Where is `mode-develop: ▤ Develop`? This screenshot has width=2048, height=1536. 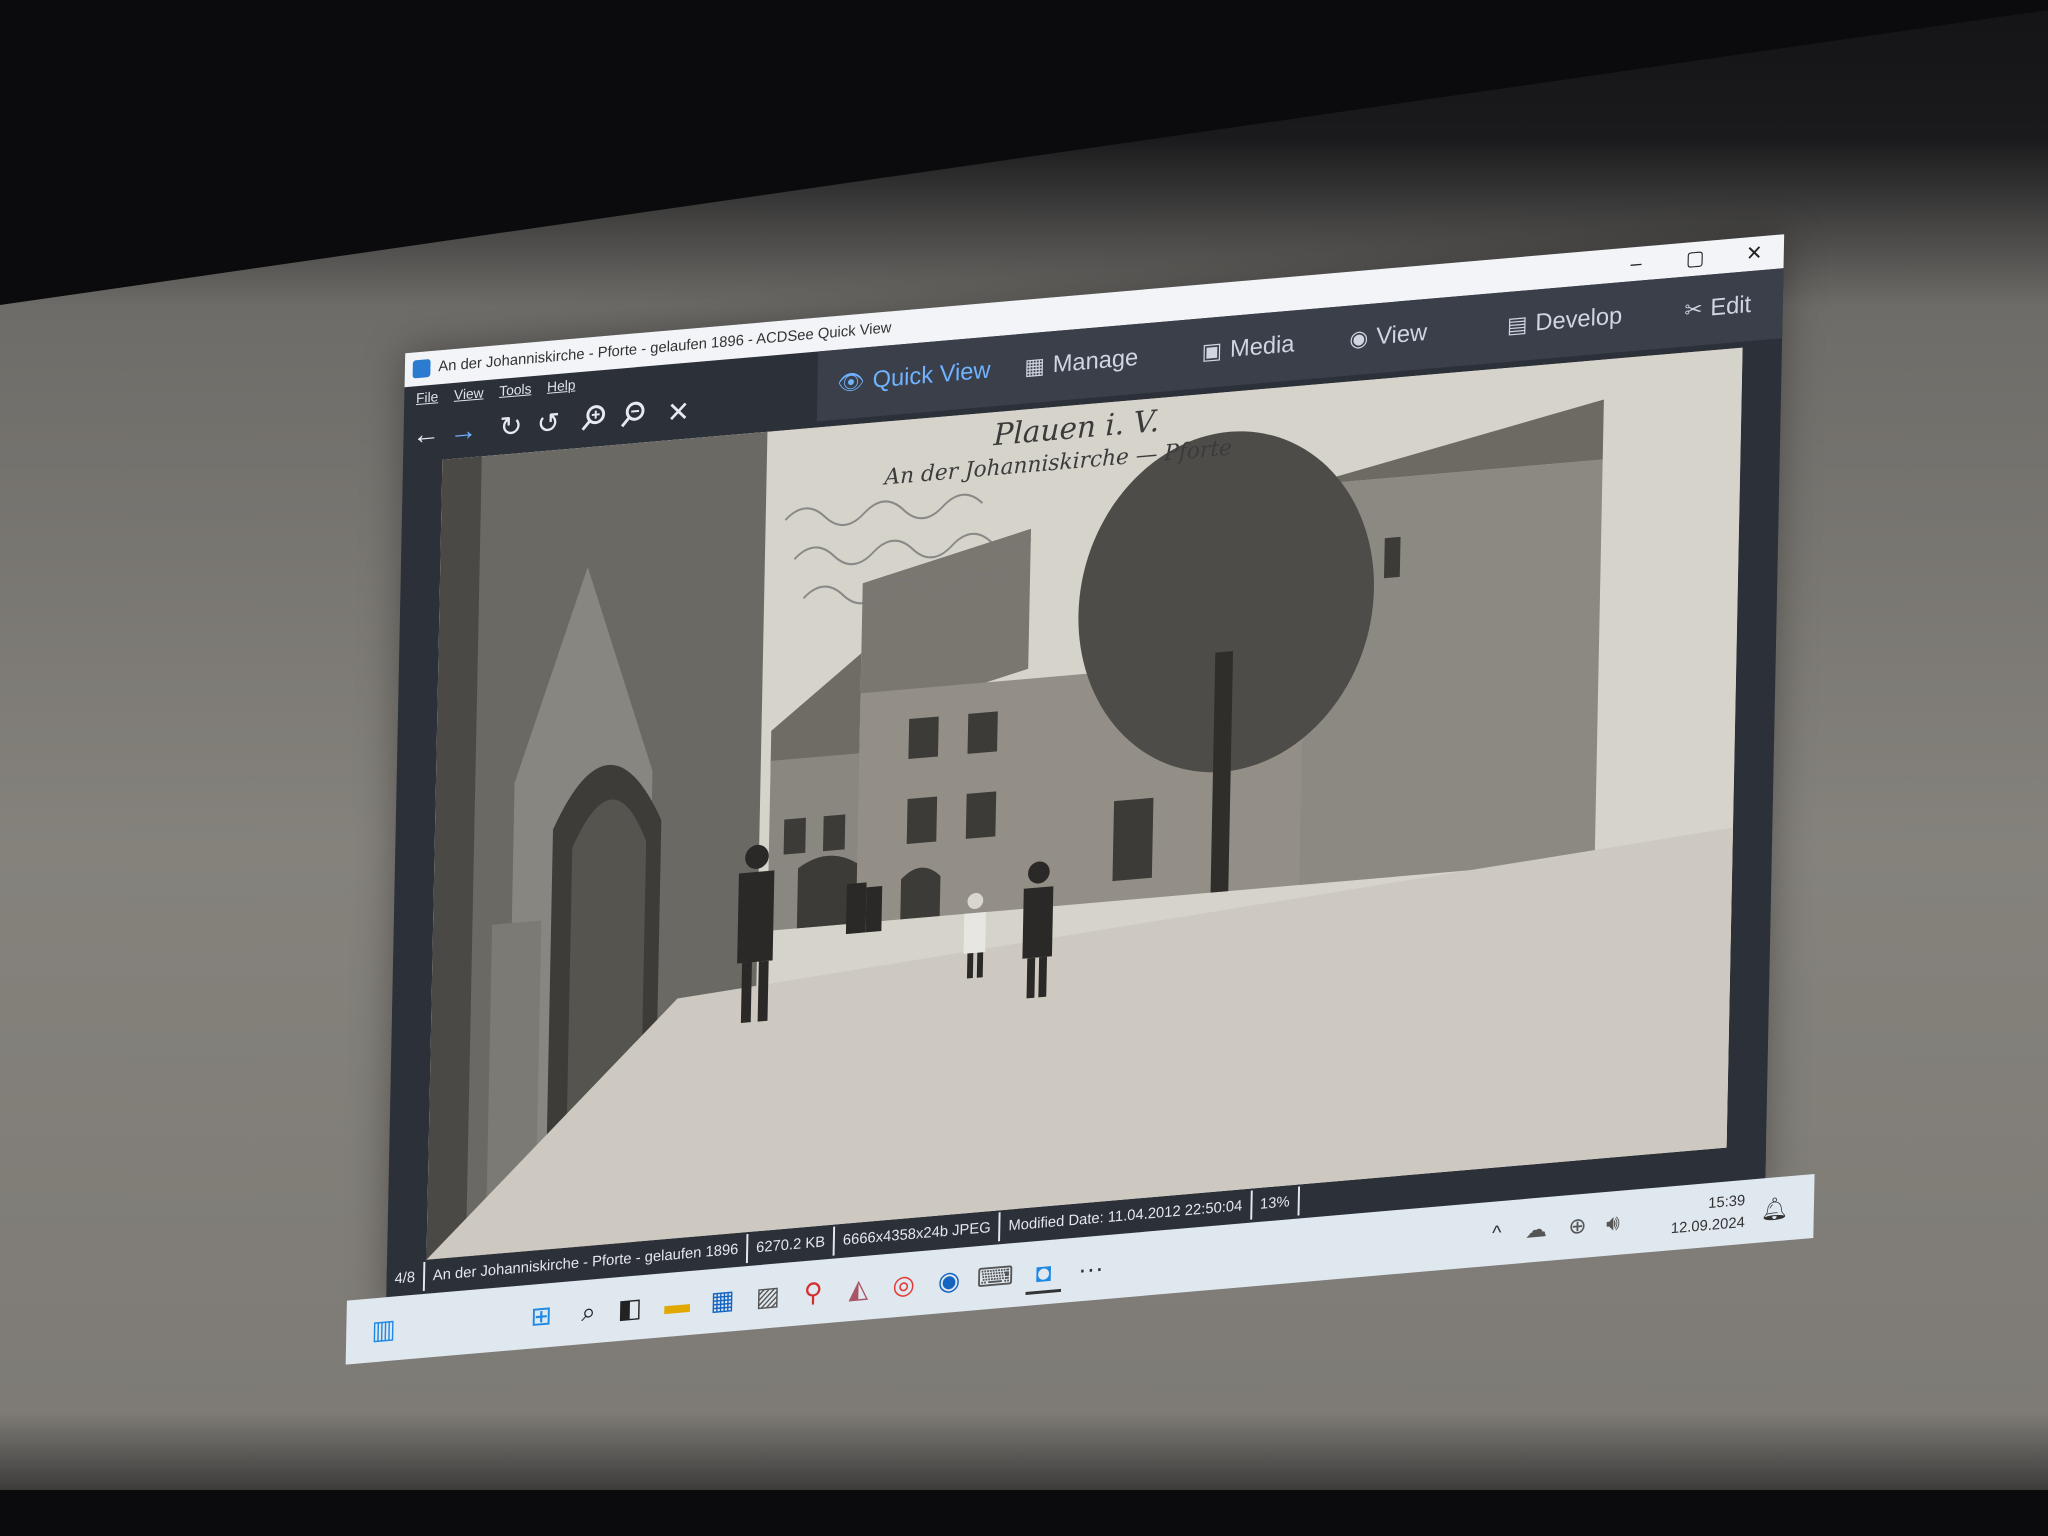
mode-develop: ▤ Develop is located at coordinates (1565, 321).